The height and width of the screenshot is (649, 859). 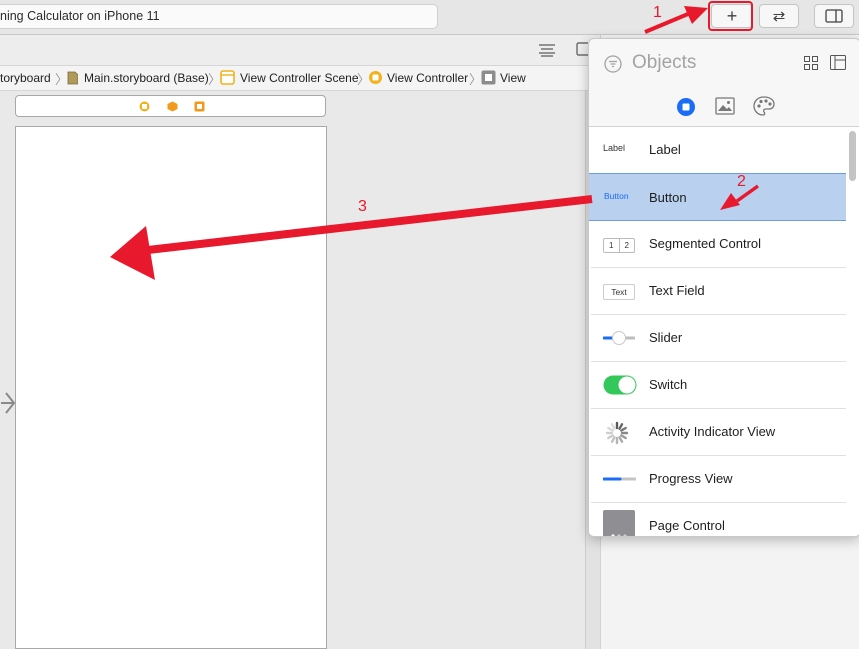 I want to click on text-field-thumbnail: Text, so click(x=619, y=292).